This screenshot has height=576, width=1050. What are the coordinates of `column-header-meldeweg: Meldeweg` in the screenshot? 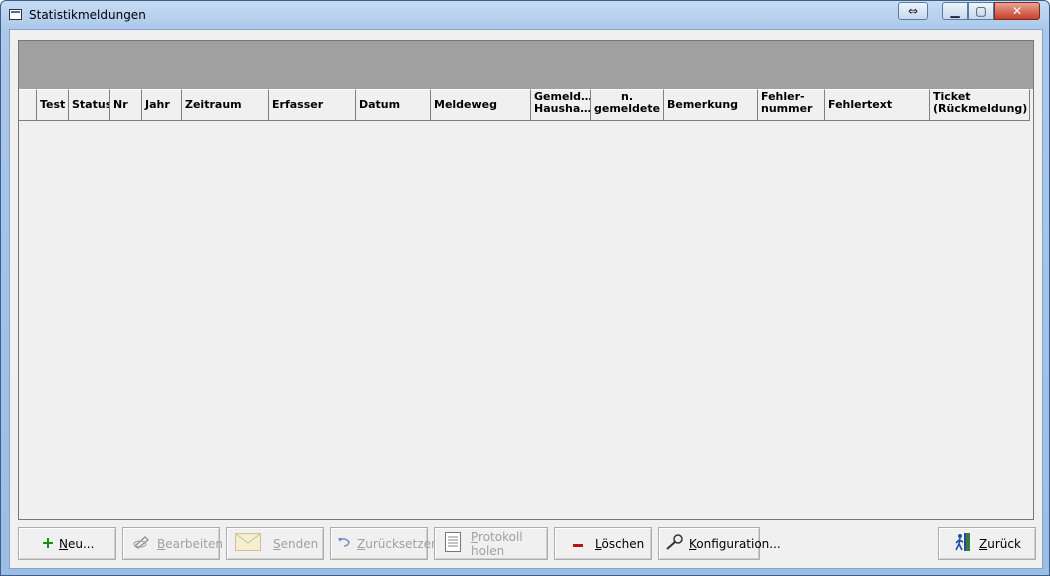 It's located at (481, 105).